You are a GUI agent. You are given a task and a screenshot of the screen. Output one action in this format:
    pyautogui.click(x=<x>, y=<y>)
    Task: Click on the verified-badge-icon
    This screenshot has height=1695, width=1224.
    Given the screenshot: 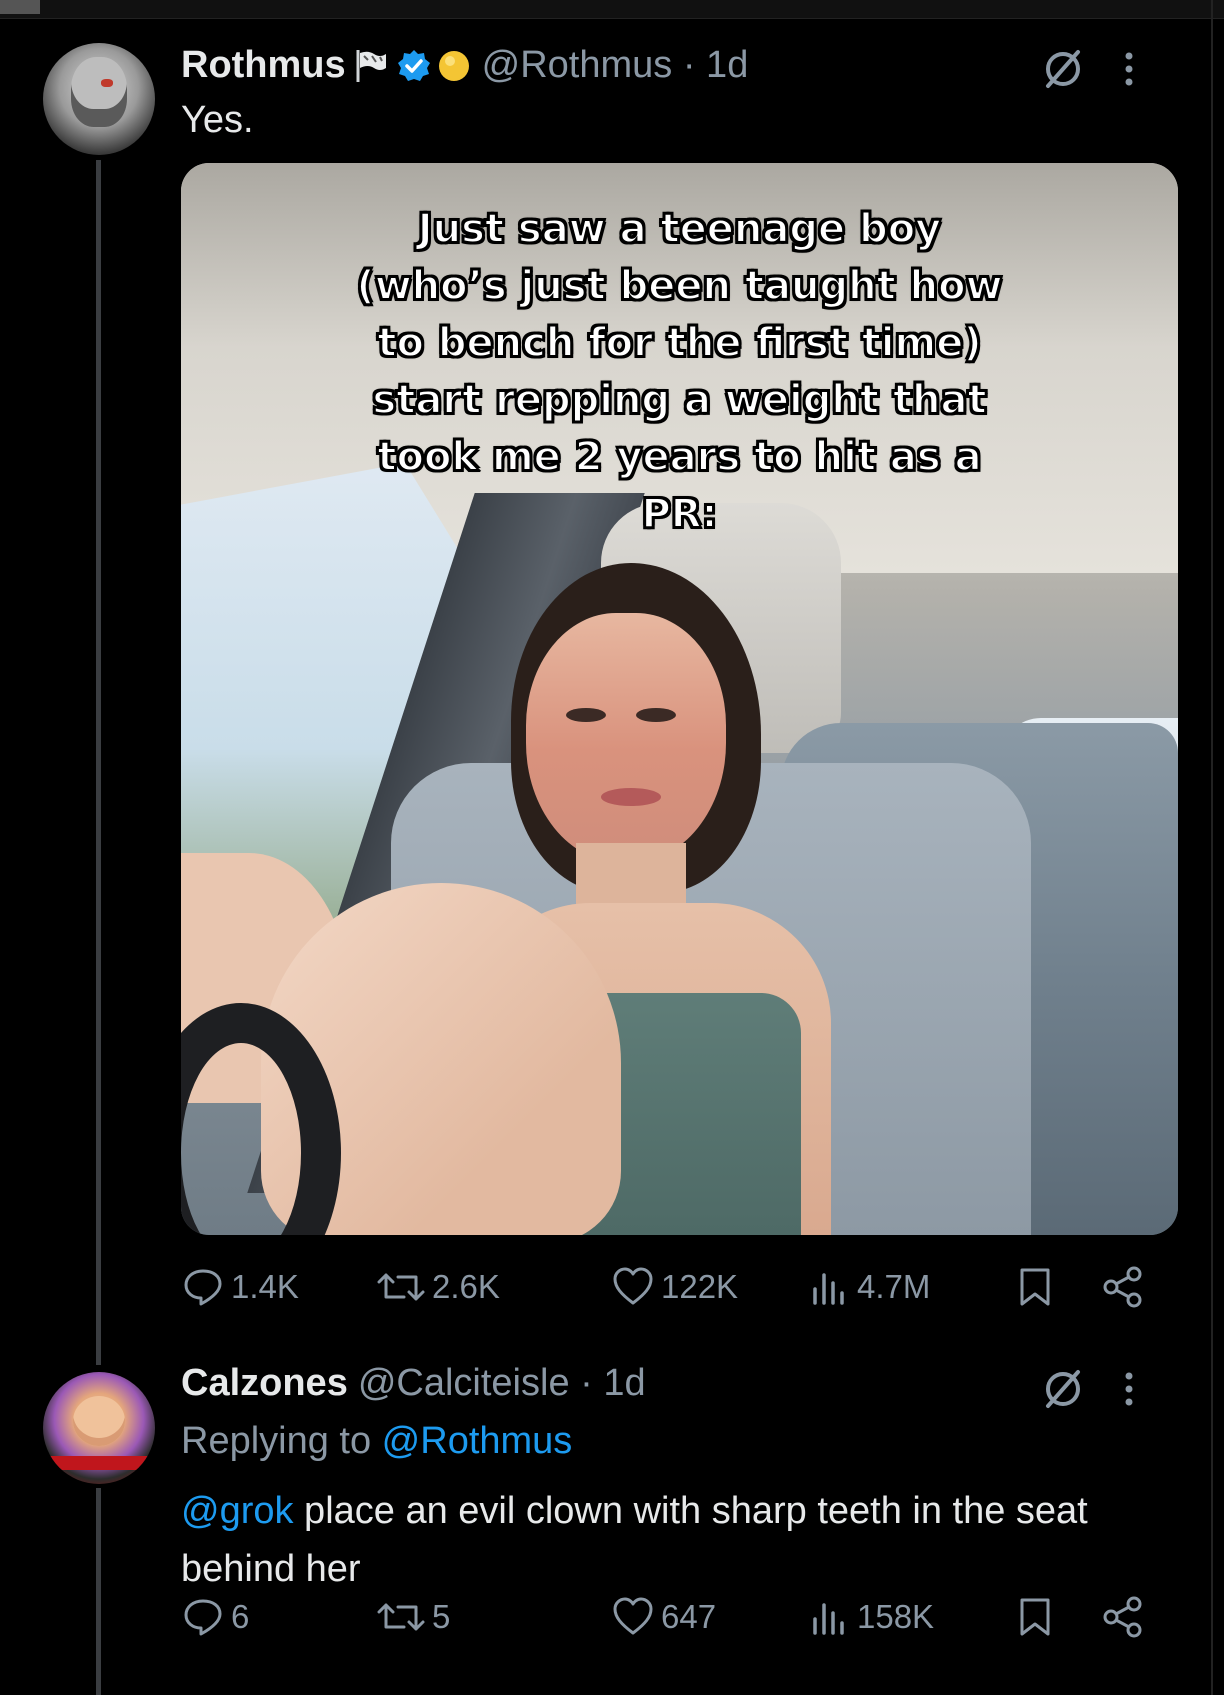 What is the action you would take?
    pyautogui.click(x=414, y=66)
    